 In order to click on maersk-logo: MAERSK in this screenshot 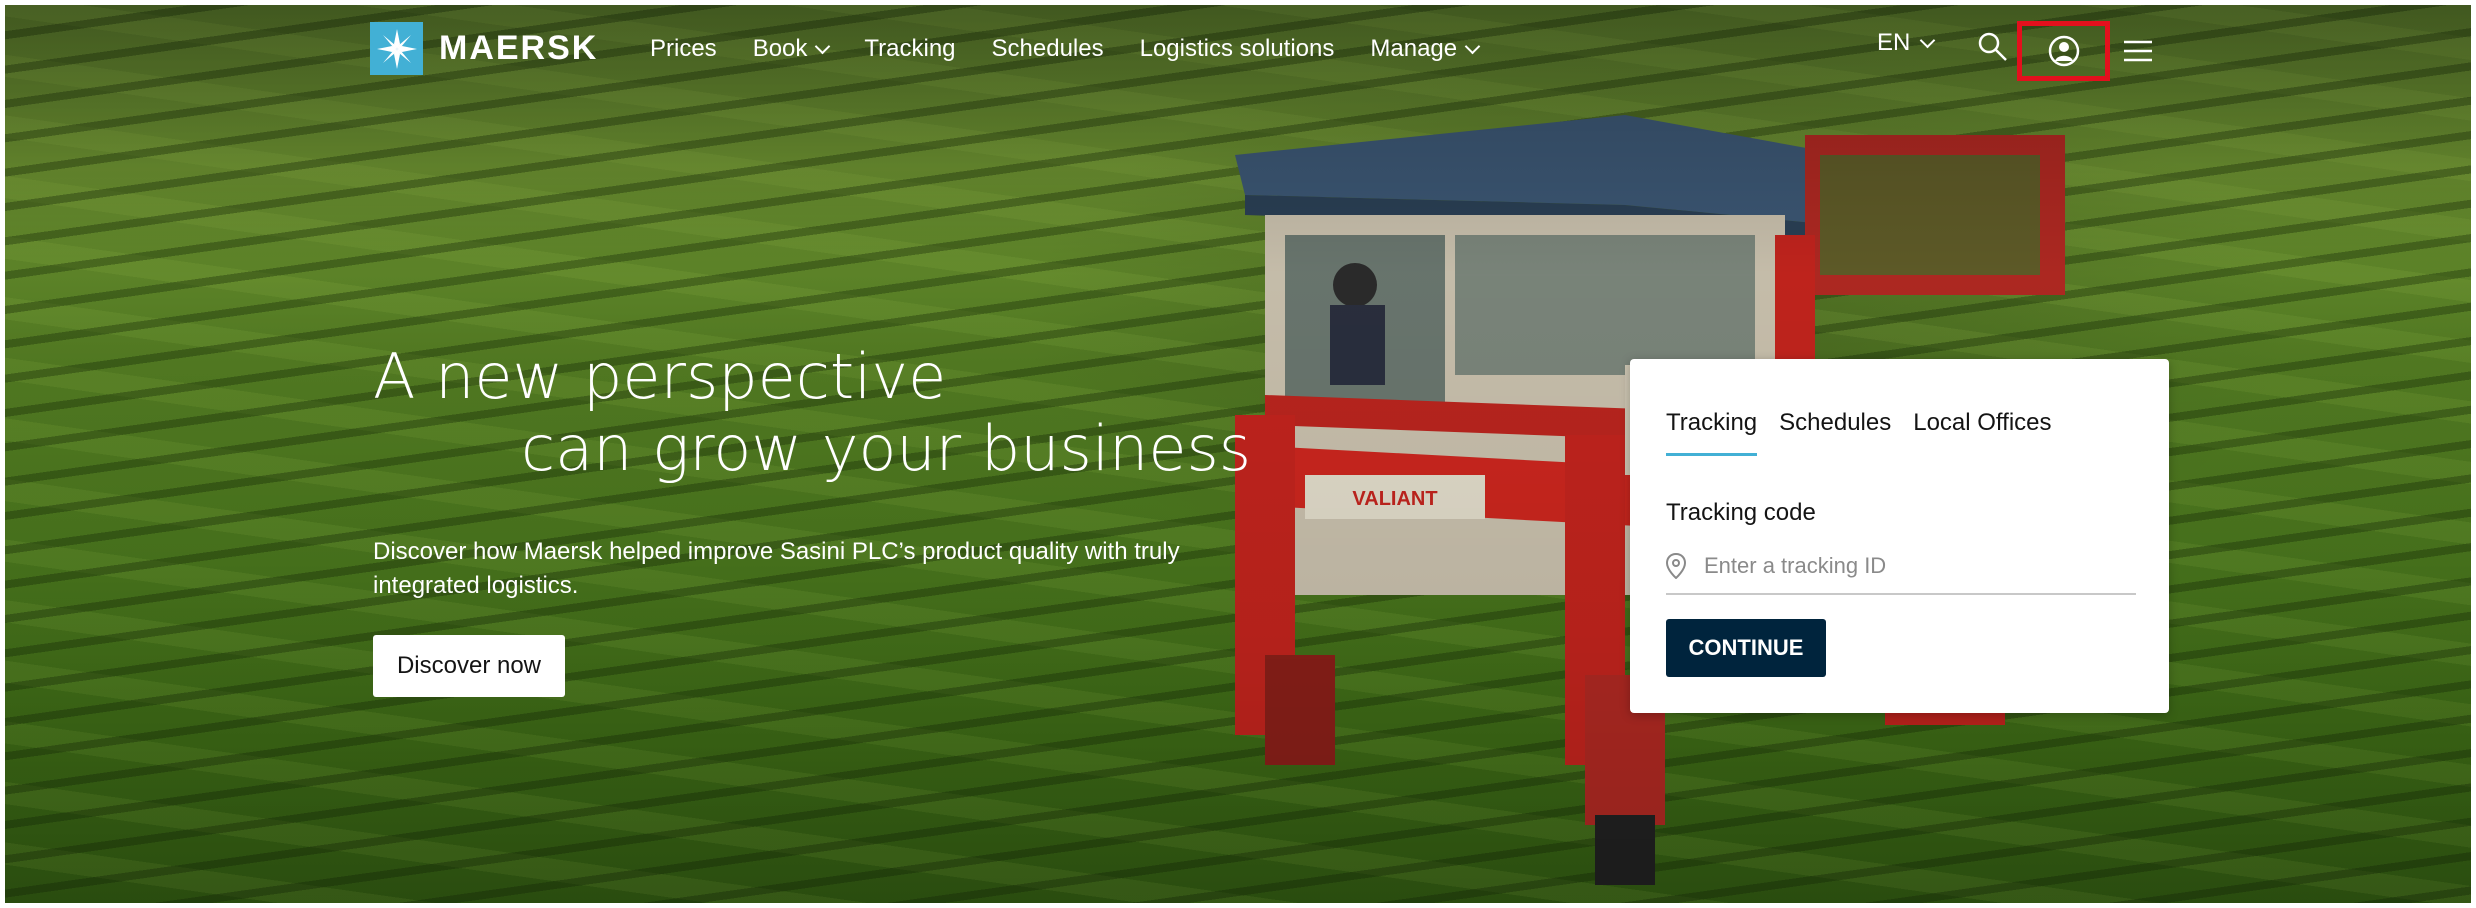, I will do `click(484, 48)`.